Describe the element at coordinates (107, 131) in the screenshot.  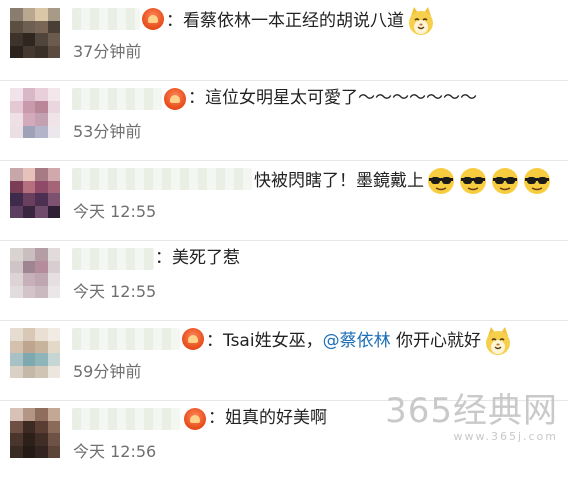
I see `comment-time: 53分钟前` at that location.